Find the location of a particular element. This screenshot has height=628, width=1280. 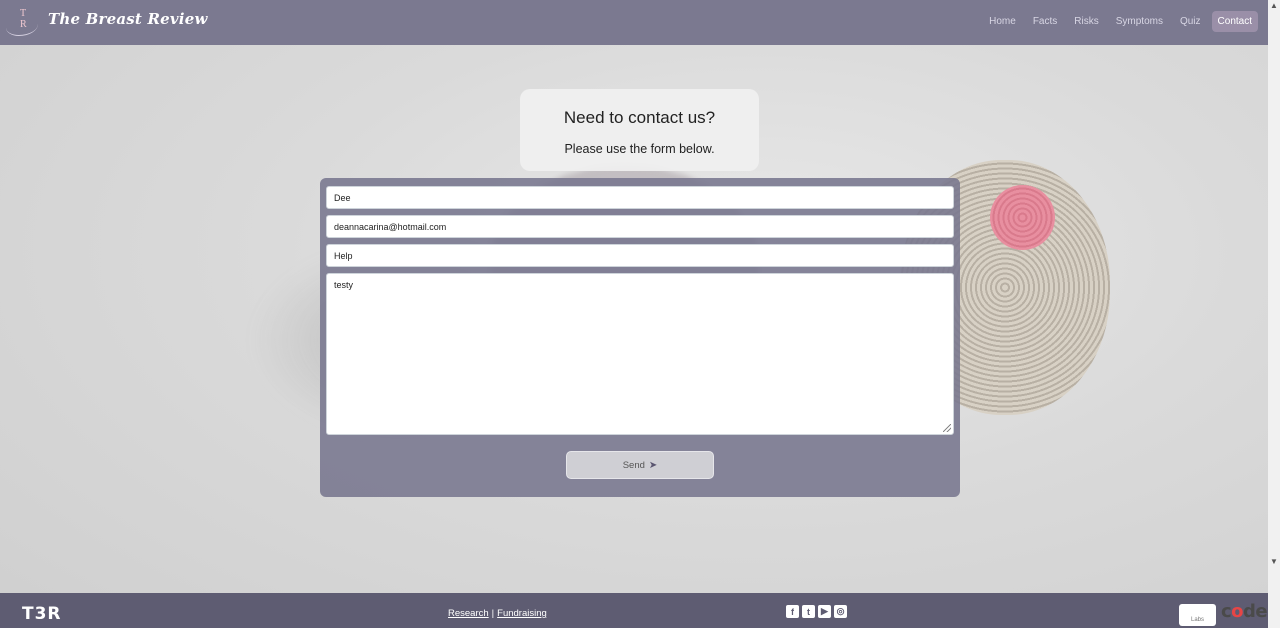

footer-link-fundraising: Fundraising is located at coordinates (522, 613).